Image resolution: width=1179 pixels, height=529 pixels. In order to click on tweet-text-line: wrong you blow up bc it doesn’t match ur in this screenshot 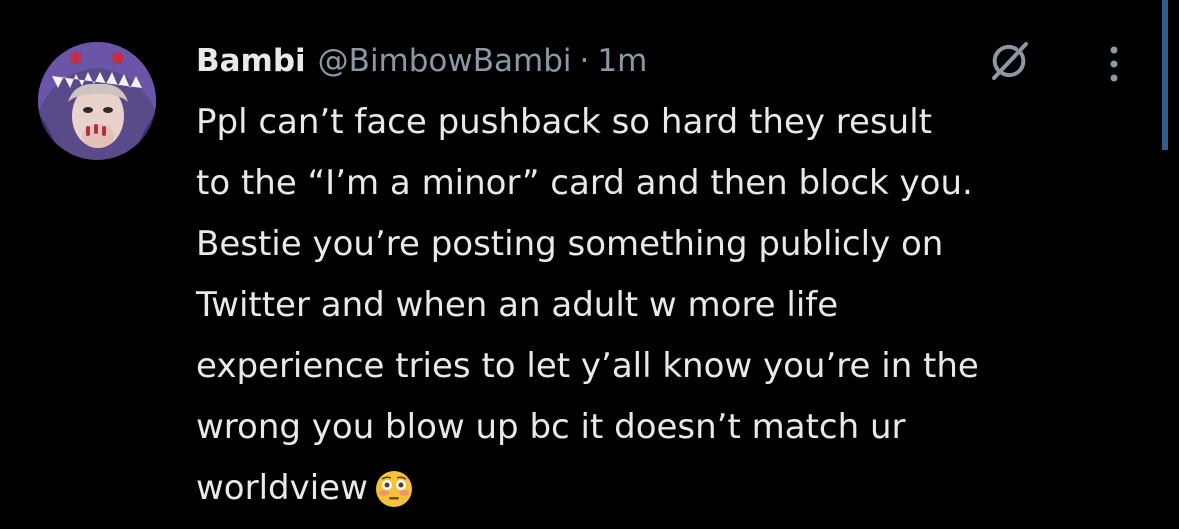, I will do `click(551, 427)`.